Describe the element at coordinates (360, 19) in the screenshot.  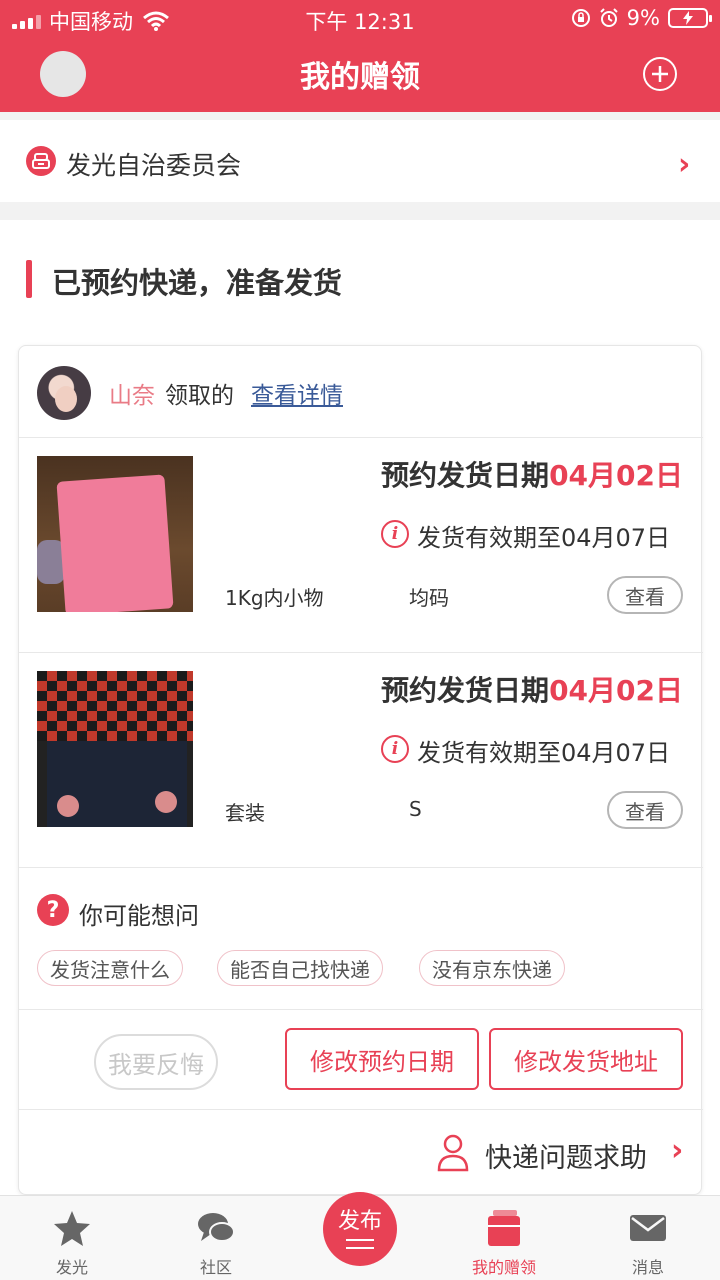
I see `status-bar: 中国移动 下午 12:31 9%` at that location.